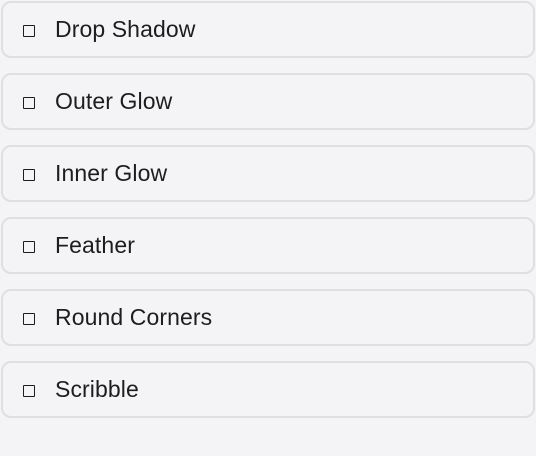 This screenshot has width=536, height=456. What do you see at coordinates (268, 389) in the screenshot?
I see `effect-item-scribble: Scribble` at bounding box center [268, 389].